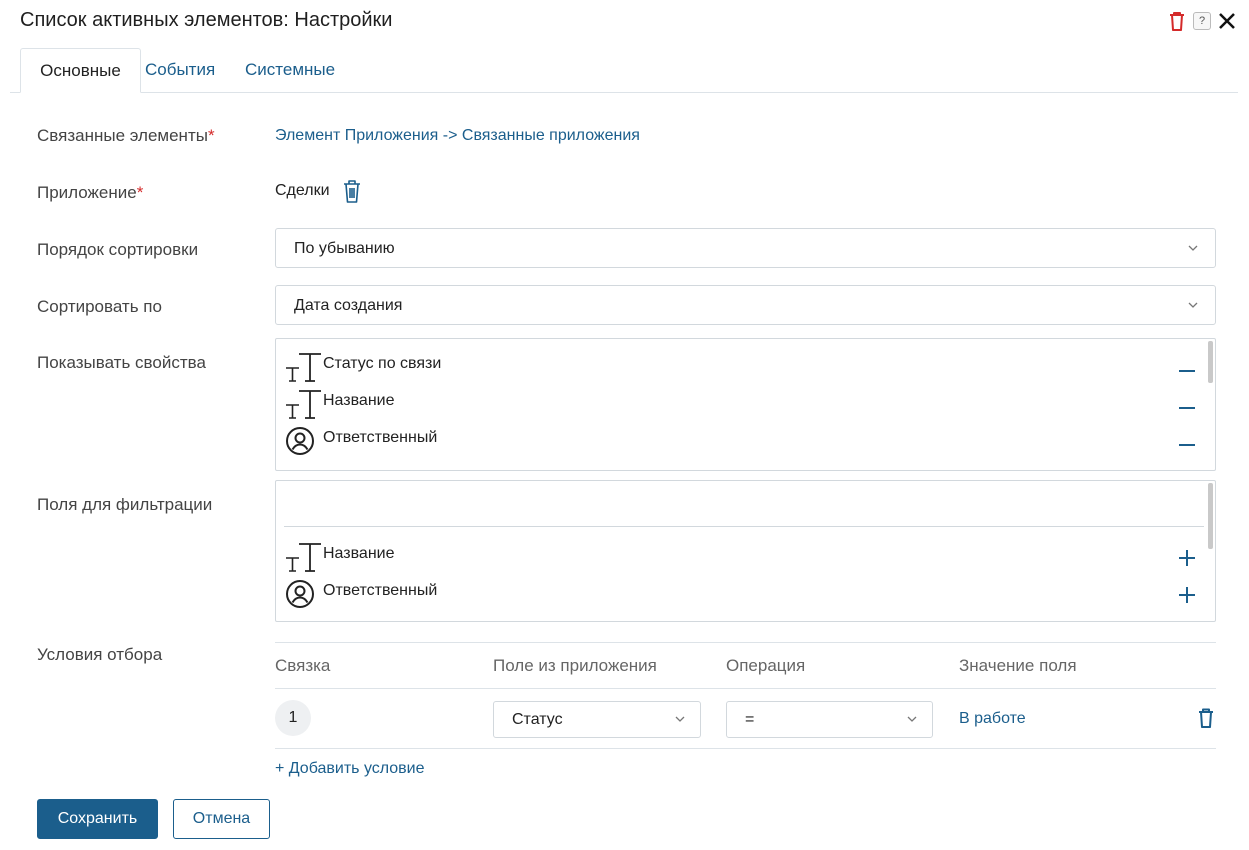 This screenshot has width=1249, height=850. Describe the element at coordinates (992, 719) in the screenshot. I see `condition-value-link: В работе` at that location.